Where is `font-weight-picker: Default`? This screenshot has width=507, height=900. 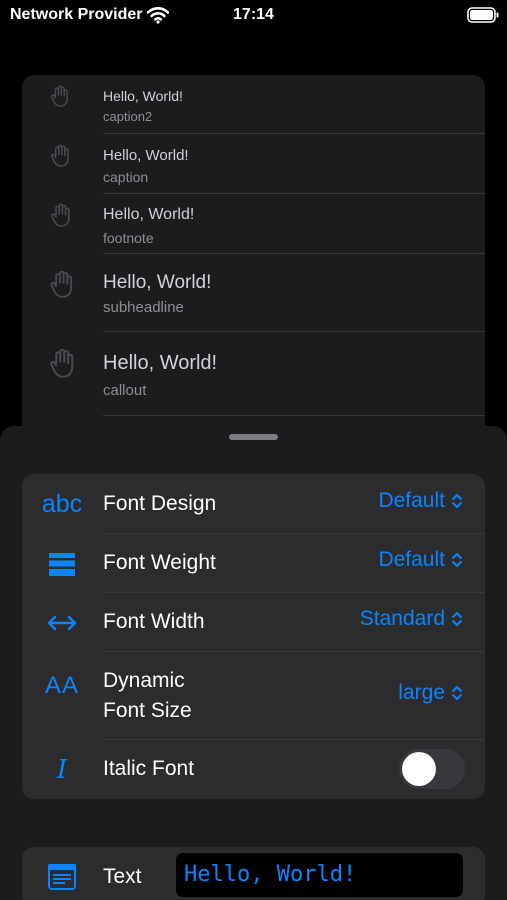
font-weight-picker: Default is located at coordinates (420, 560).